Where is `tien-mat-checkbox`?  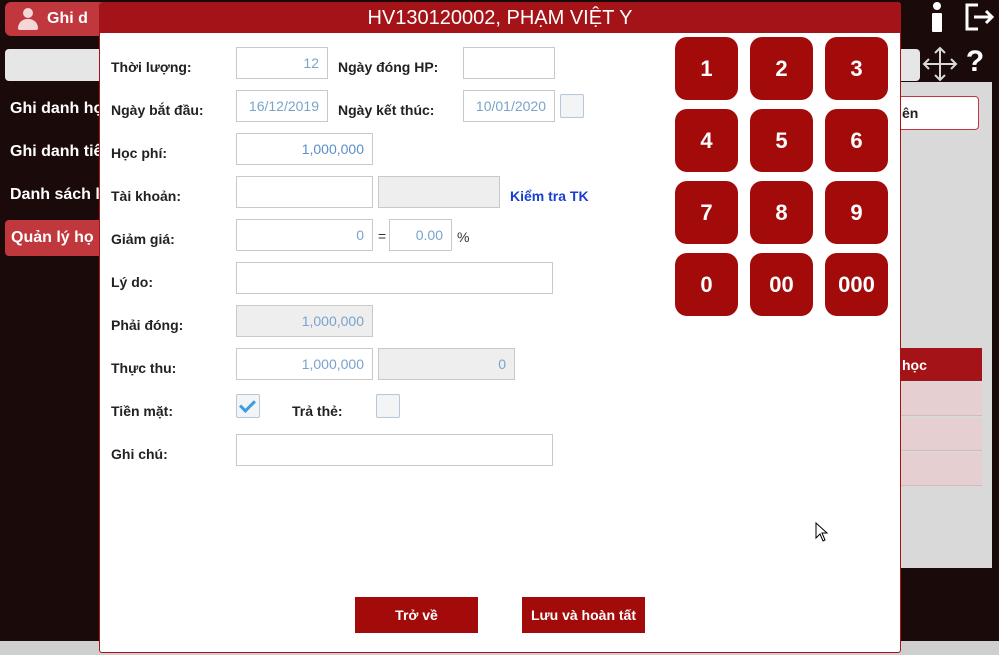
tien-mat-checkbox is located at coordinates (248, 406).